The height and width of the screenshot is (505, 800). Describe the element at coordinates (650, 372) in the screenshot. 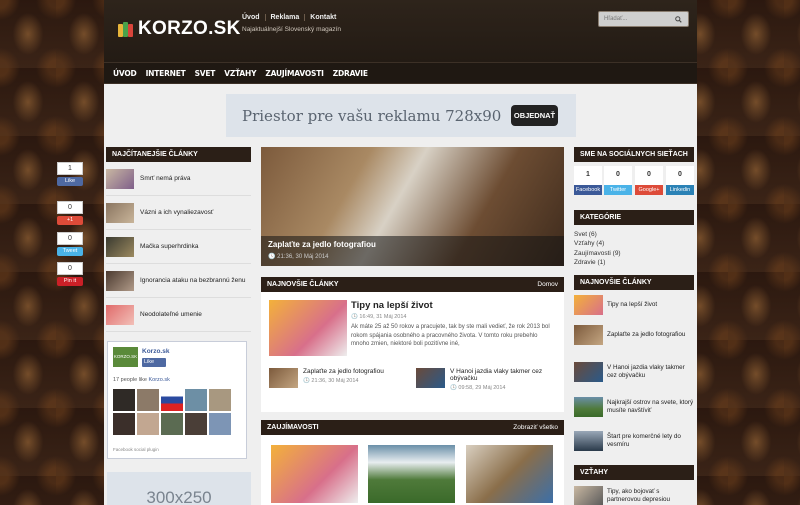

I see `article-title: V Hanoi jazdia vlaky takmer cez obývačku` at that location.